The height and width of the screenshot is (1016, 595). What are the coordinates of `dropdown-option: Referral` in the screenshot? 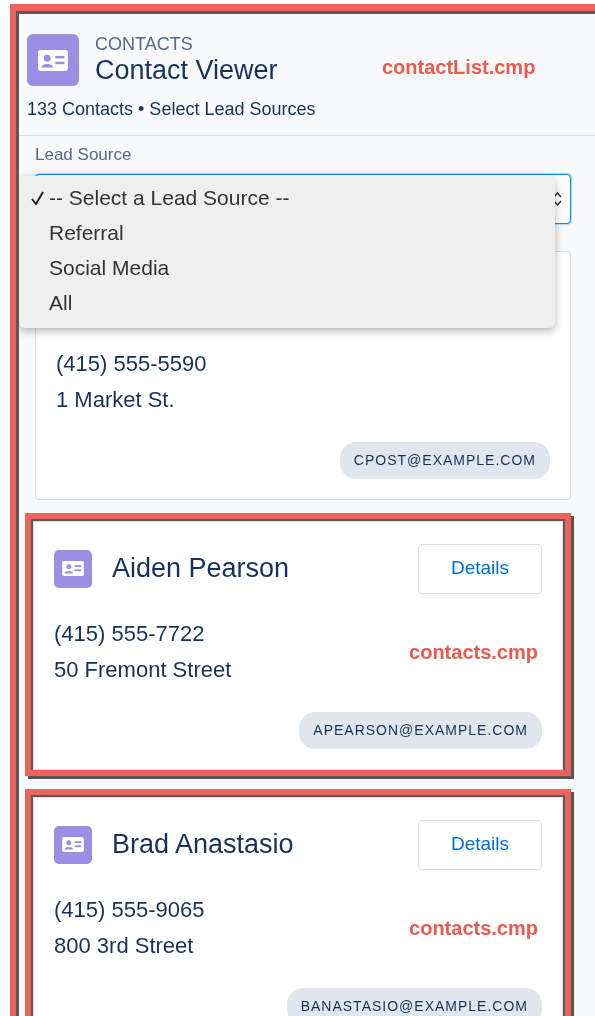 It's located at (287, 232).